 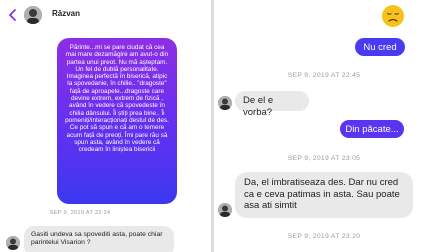 What do you see at coordinates (324, 75) in the screenshot?
I see `message-timestamp: SEP 9, 2019 AT 22:45` at bounding box center [324, 75].